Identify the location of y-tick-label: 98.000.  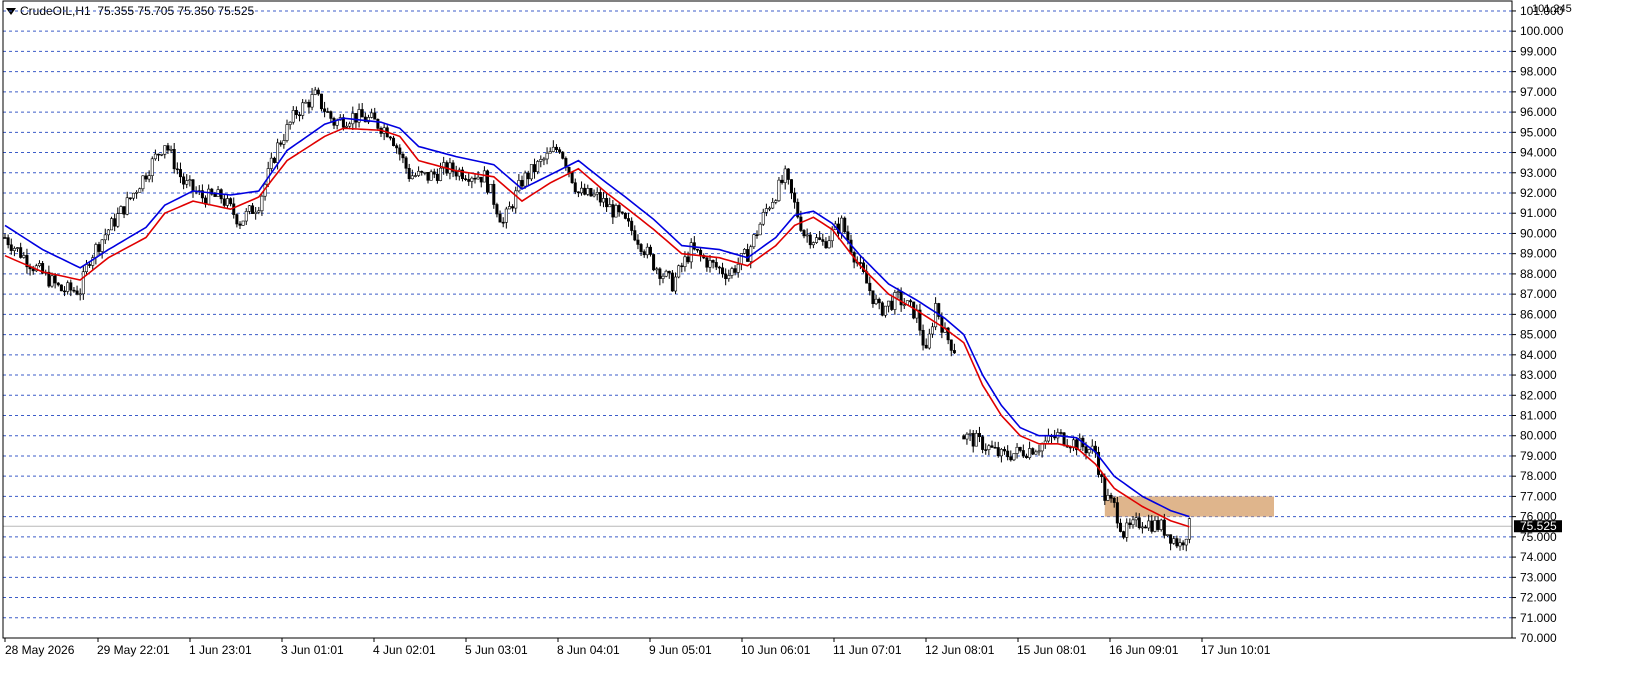
(1538, 72).